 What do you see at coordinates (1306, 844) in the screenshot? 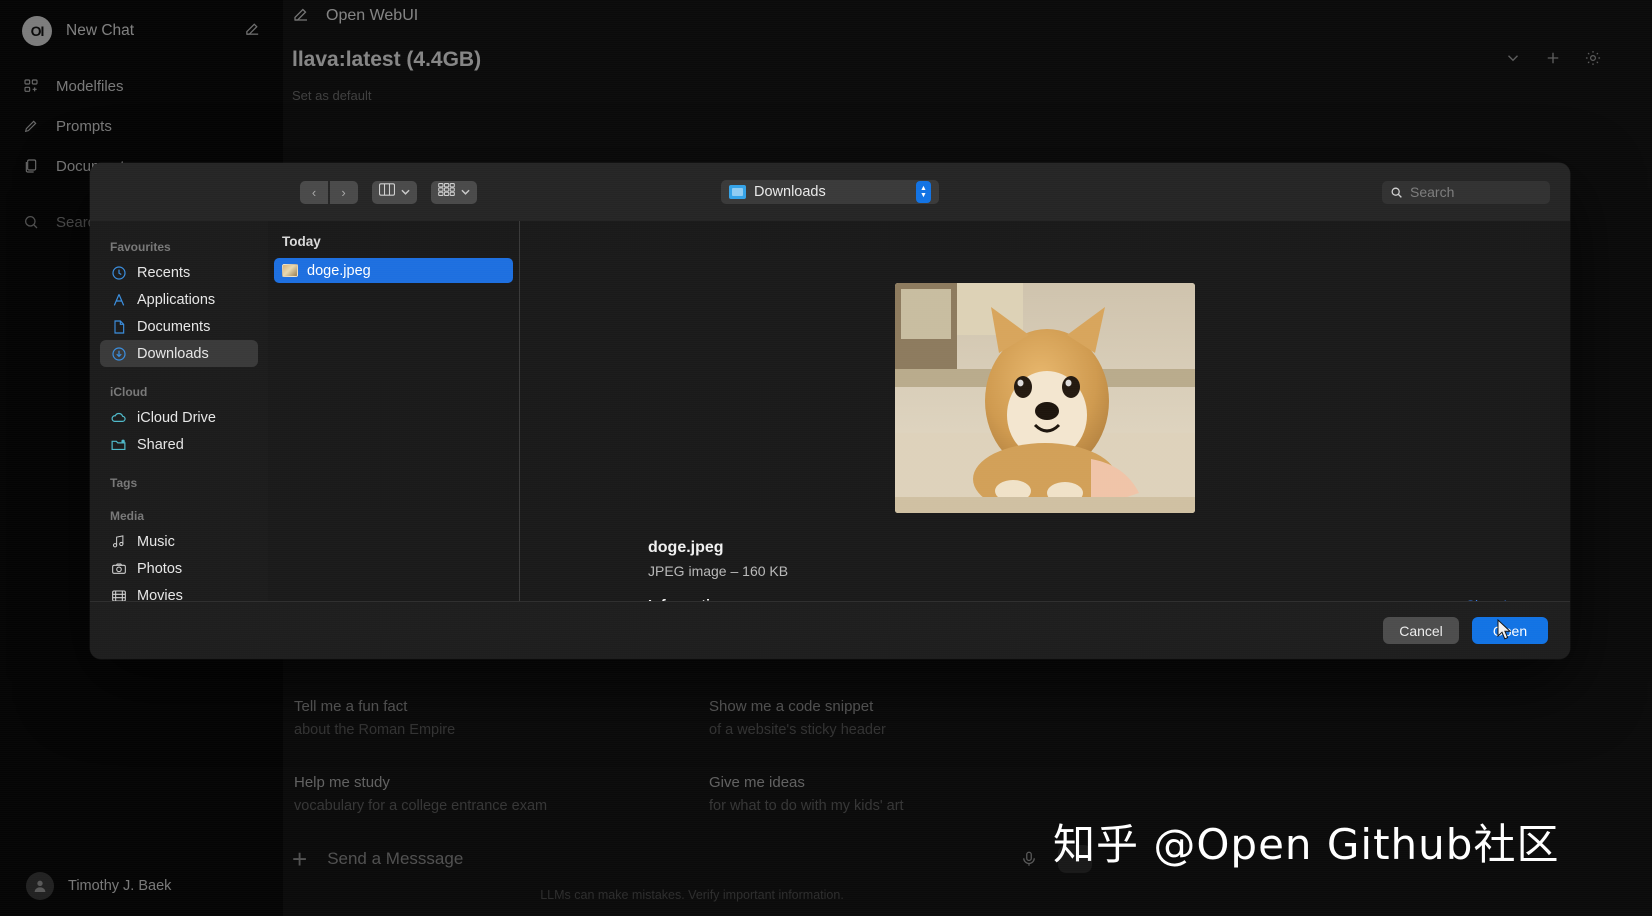
I see `watermark-text: 知乎 @Open Github社区` at bounding box center [1306, 844].